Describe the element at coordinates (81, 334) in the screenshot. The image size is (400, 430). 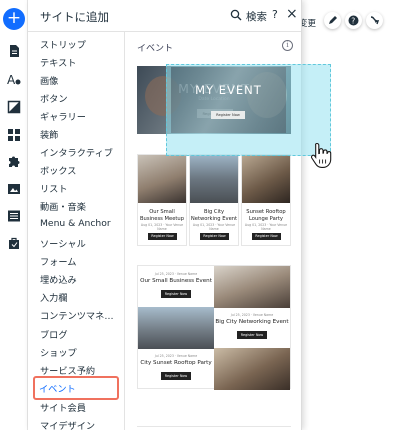
I see `category-item: ブログ` at that location.